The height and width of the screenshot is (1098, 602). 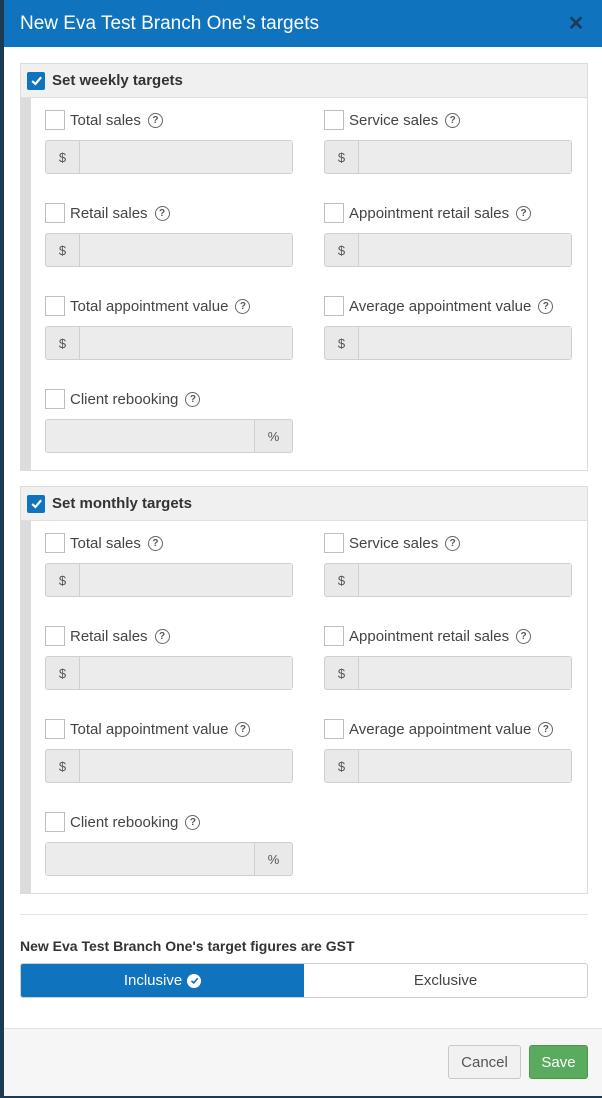 I want to click on save-button: Save, so click(x=558, y=1062).